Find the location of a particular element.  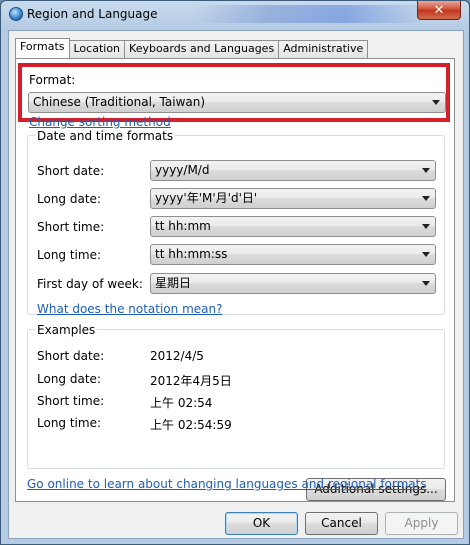

close-button: ✕ is located at coordinates (439, 10).